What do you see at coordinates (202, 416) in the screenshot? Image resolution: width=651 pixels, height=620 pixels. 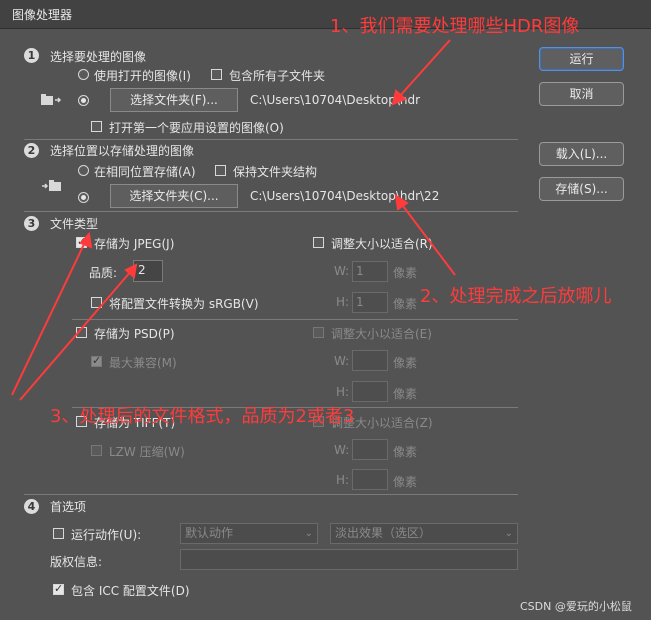 I see `annotation-note-3: 3、处理后的文件格式，品质为2或者3` at bounding box center [202, 416].